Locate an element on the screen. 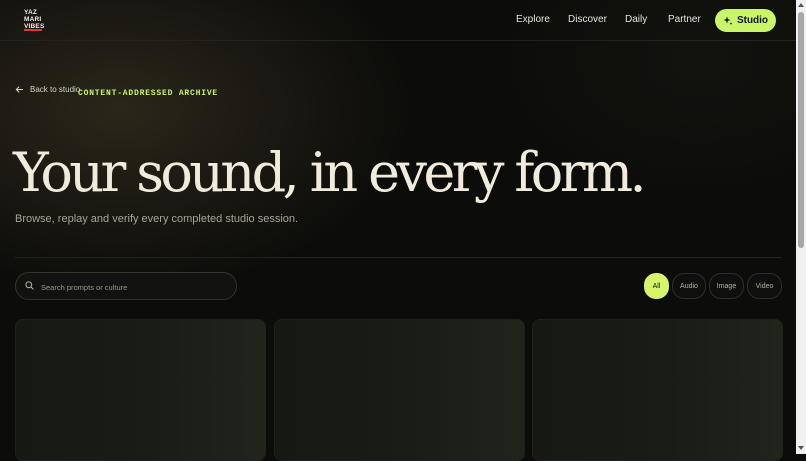 This screenshot has height=461, width=806. filter-chip-image: Image is located at coordinates (726, 286).